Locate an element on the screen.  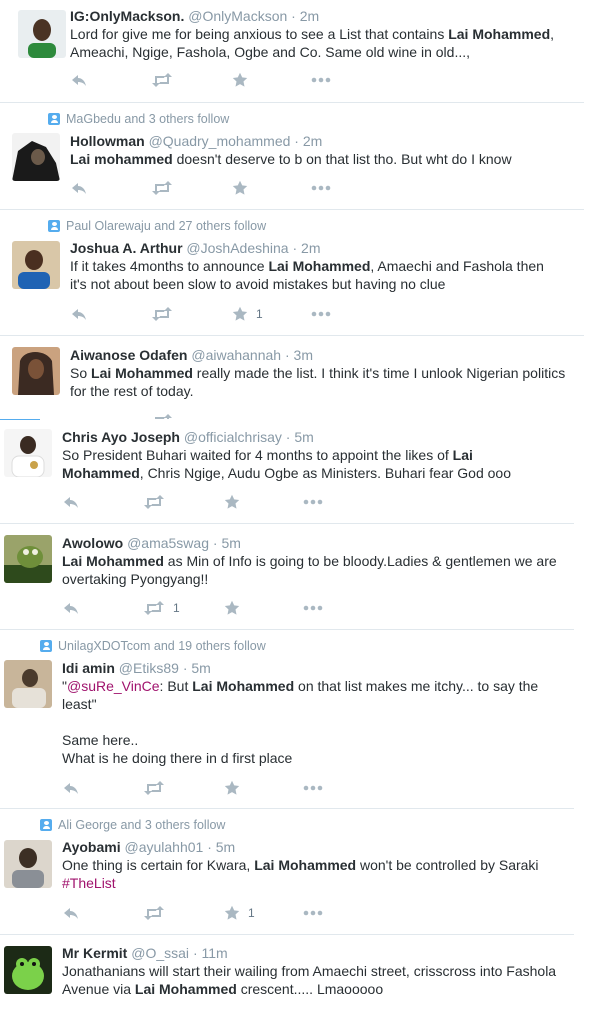
mention-link: @suRe_VinCe is located at coordinates (113, 686).